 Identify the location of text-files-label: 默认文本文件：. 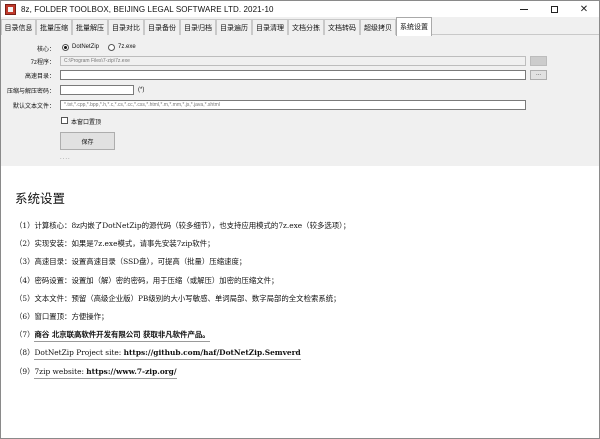
(33, 107).